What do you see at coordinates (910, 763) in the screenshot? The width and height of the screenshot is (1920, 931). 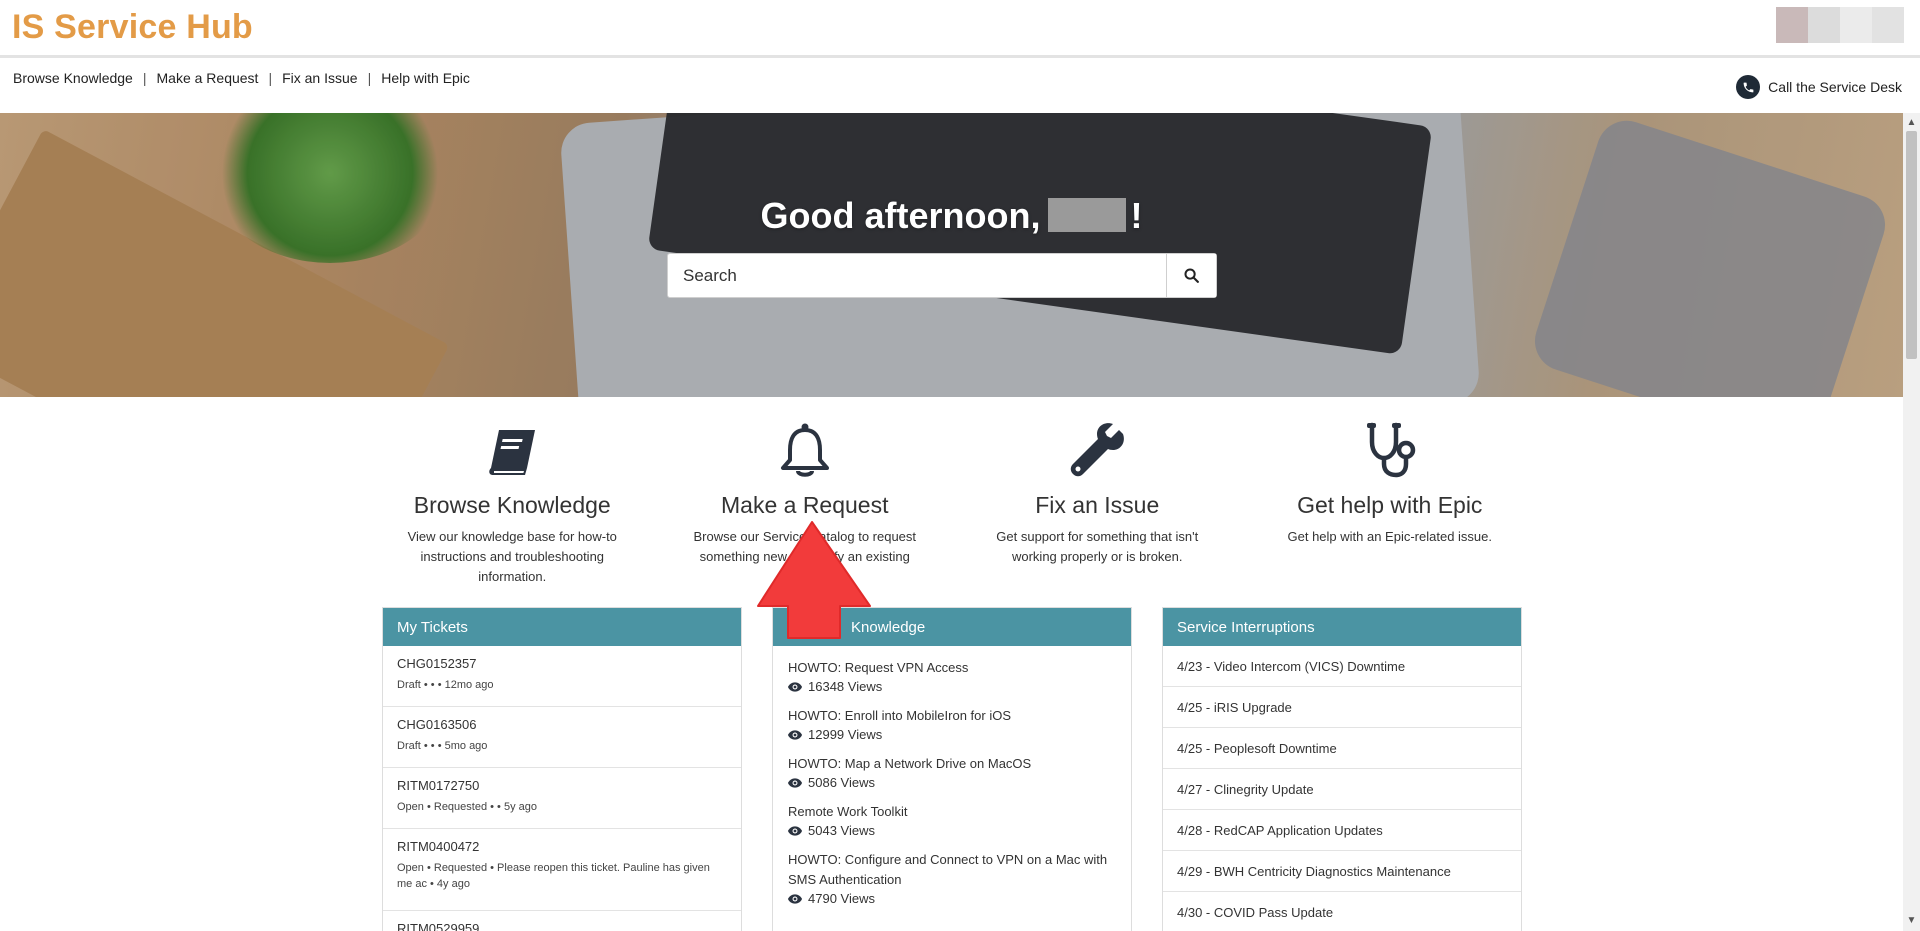 I see `article-title: HOWTO: Map a Network Drive on MacOS` at bounding box center [910, 763].